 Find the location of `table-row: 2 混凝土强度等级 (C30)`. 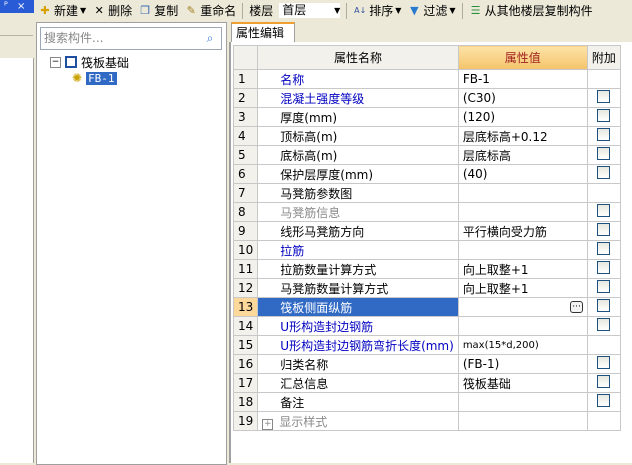

table-row: 2 混凝土强度等级 (C30) is located at coordinates (426, 98).